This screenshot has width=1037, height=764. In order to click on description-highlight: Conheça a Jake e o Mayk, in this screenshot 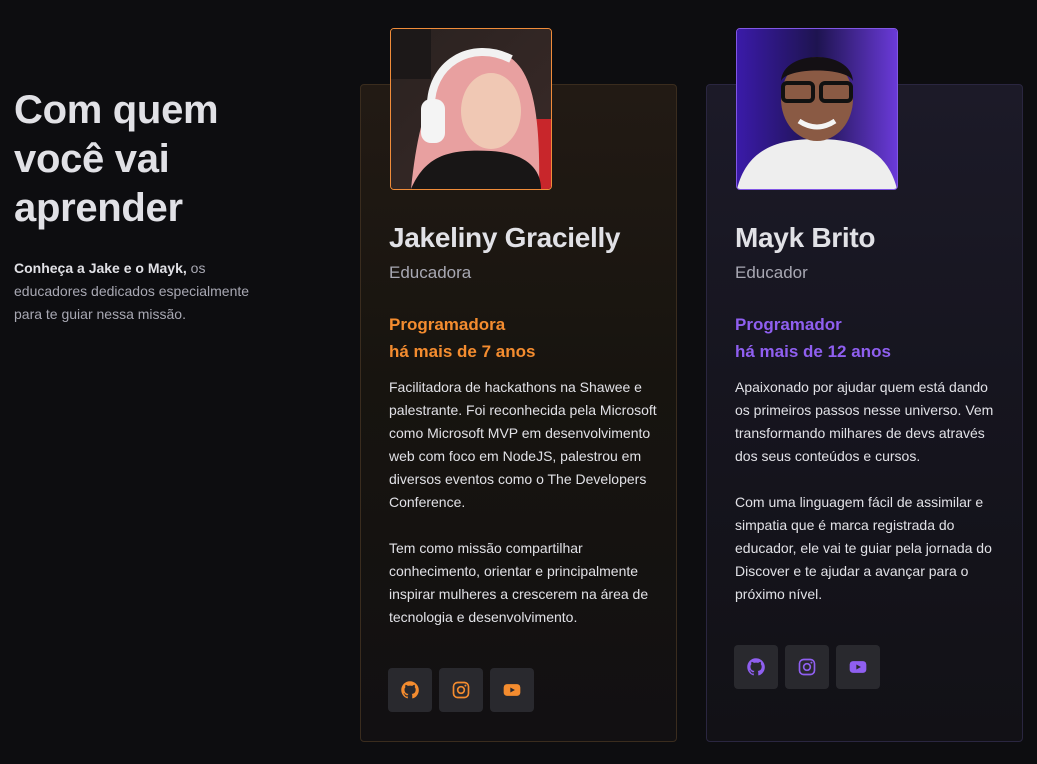, I will do `click(100, 268)`.